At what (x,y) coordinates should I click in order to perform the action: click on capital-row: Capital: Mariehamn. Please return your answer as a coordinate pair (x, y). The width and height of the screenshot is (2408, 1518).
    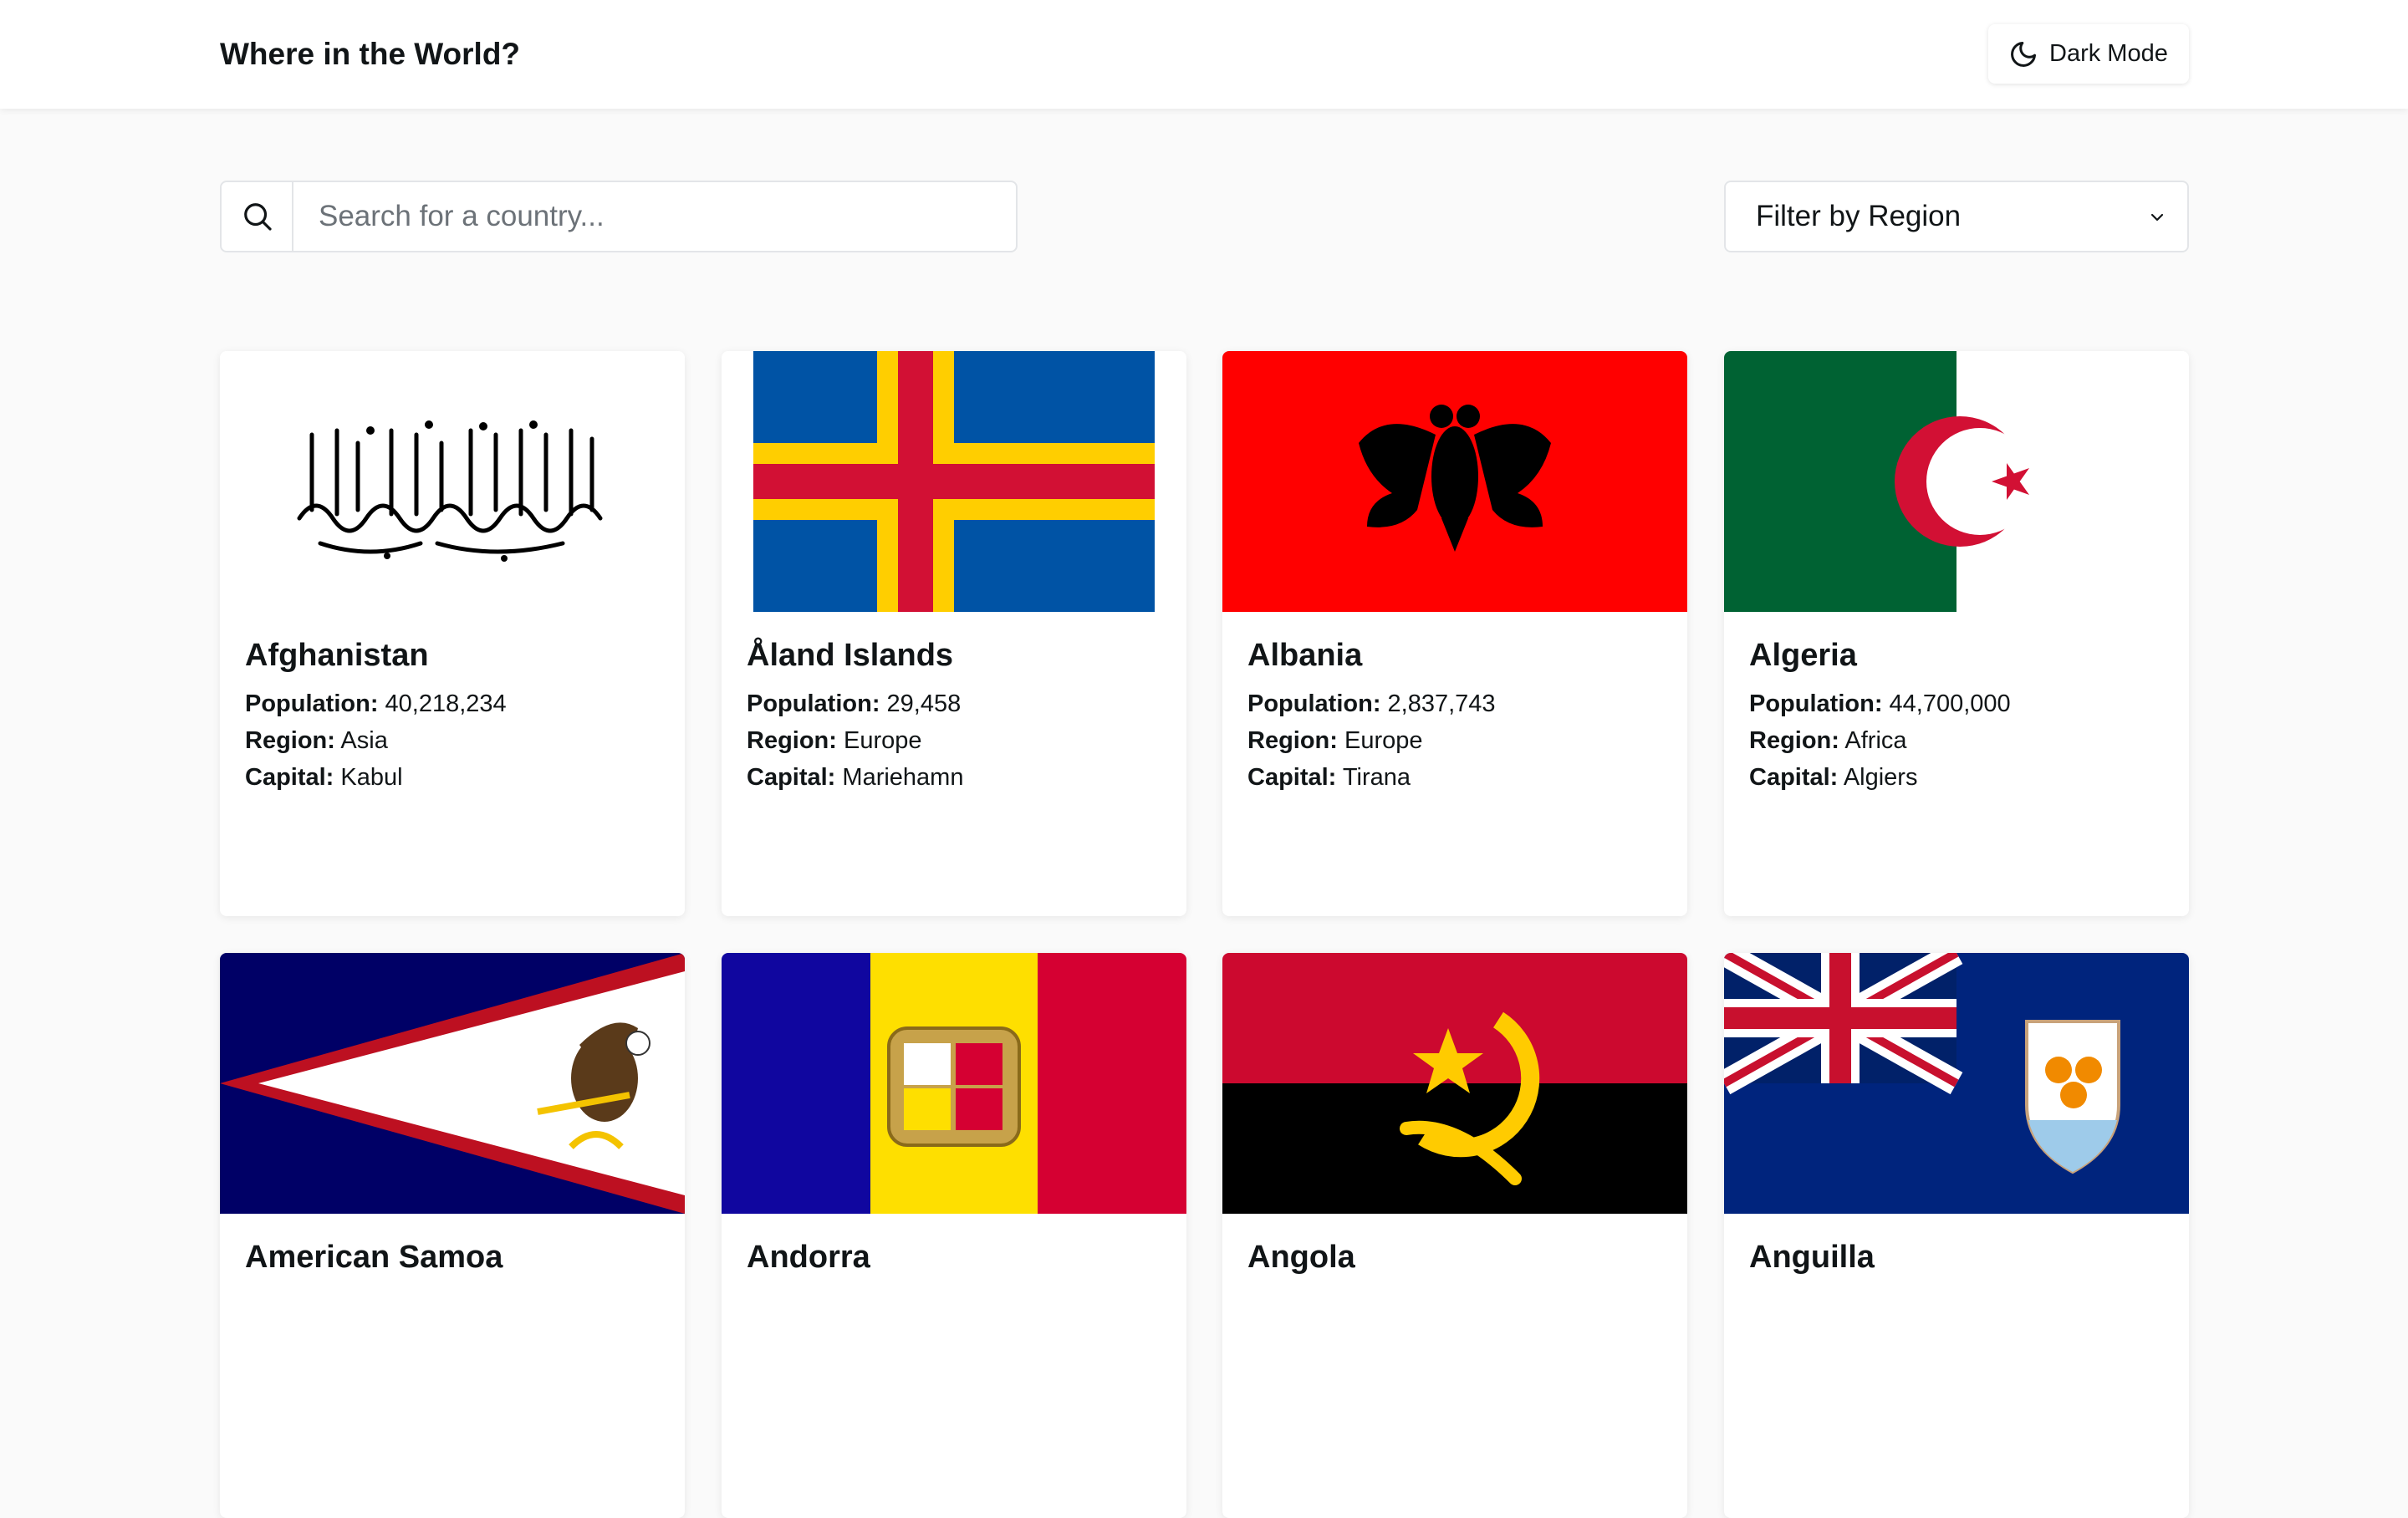
    Looking at the image, I should click on (855, 777).